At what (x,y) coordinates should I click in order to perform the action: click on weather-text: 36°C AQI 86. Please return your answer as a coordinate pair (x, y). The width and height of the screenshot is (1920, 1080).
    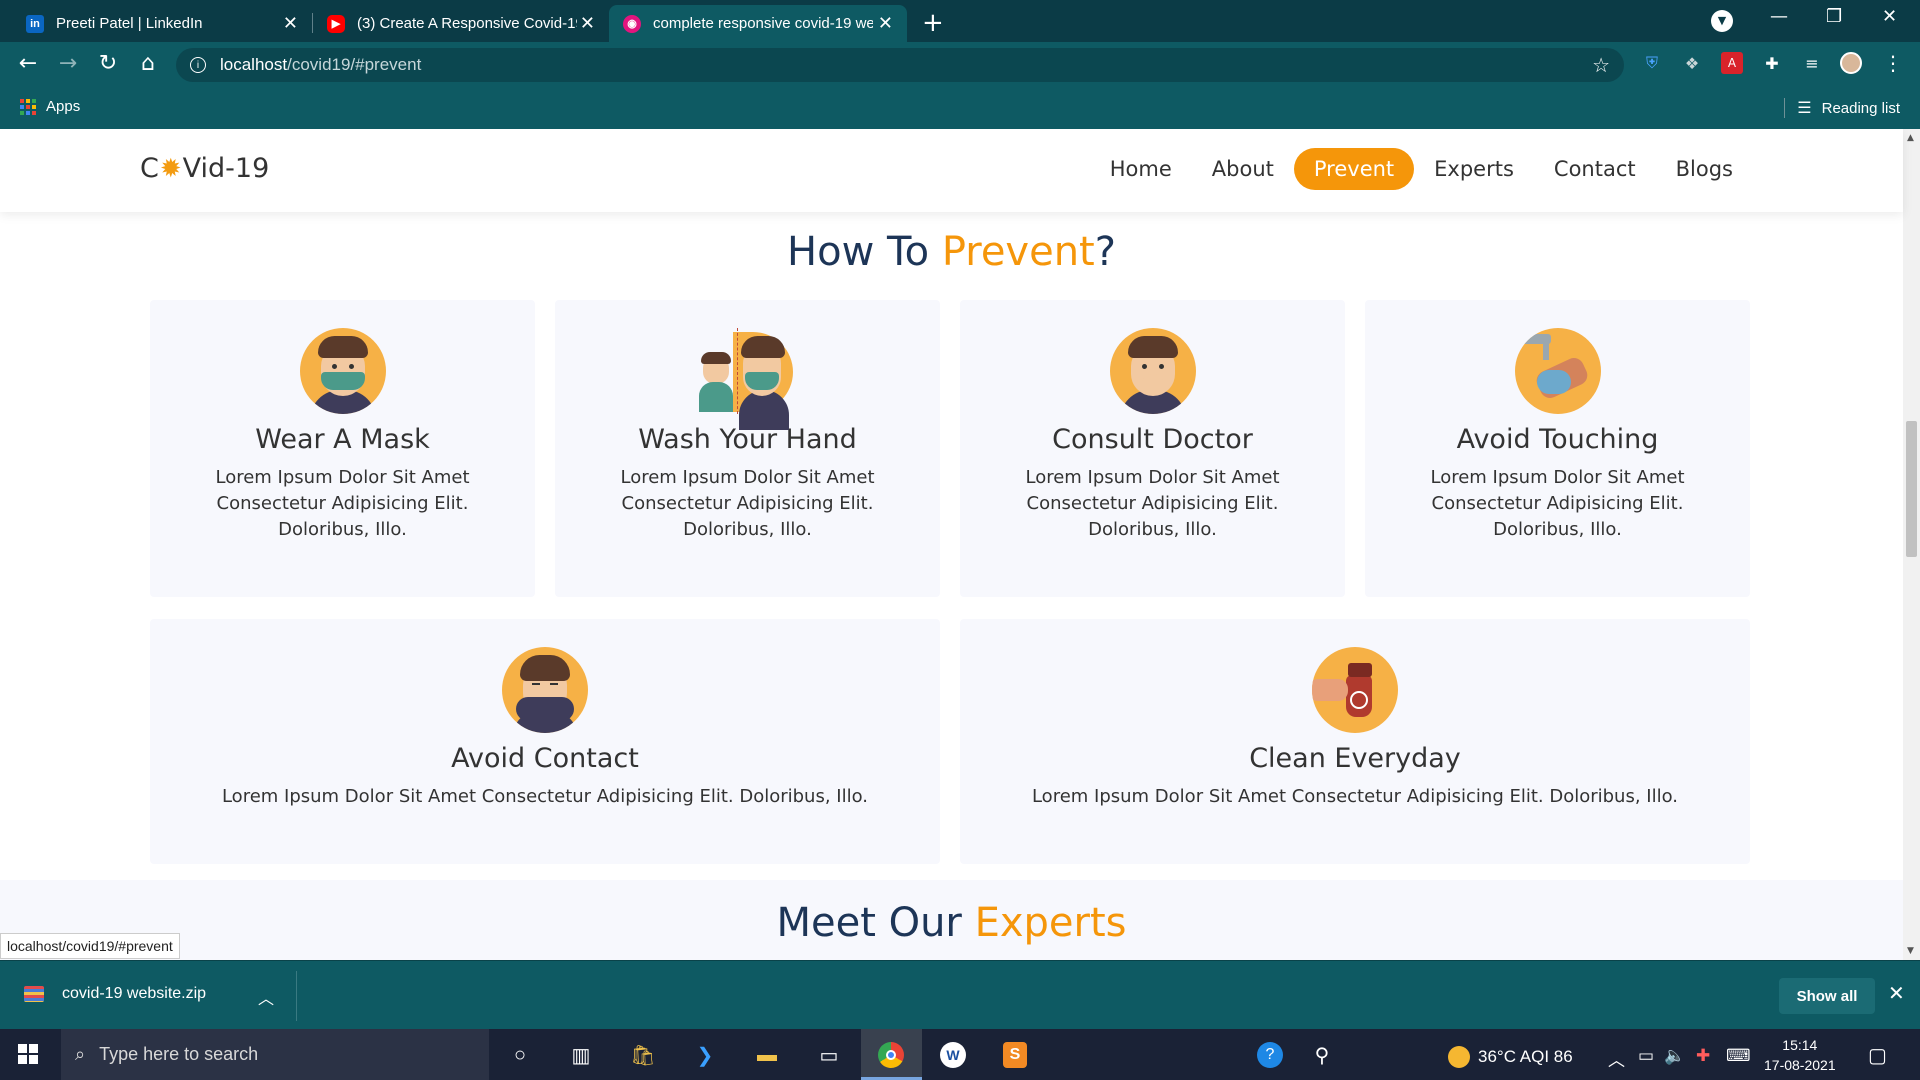
    Looking at the image, I should click on (1525, 1056).